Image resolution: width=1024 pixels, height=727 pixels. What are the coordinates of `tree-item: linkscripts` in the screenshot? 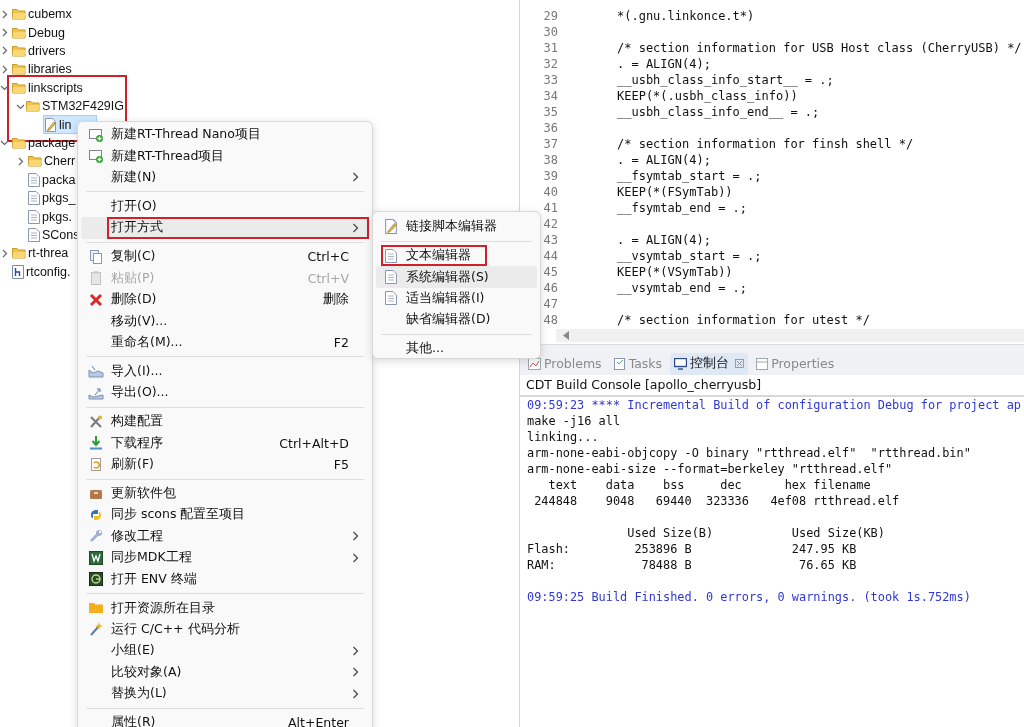 It's located at (47, 88).